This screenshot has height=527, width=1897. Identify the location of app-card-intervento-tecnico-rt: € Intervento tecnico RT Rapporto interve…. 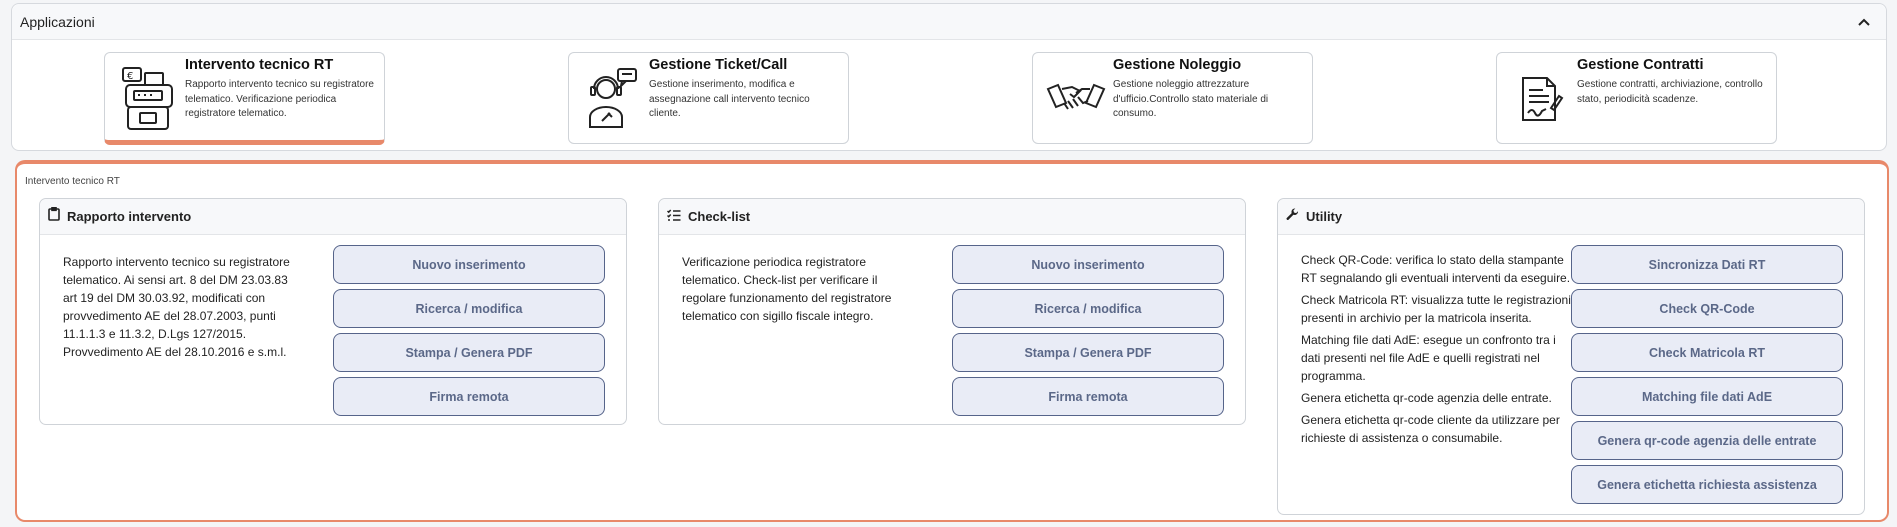
(244, 98).